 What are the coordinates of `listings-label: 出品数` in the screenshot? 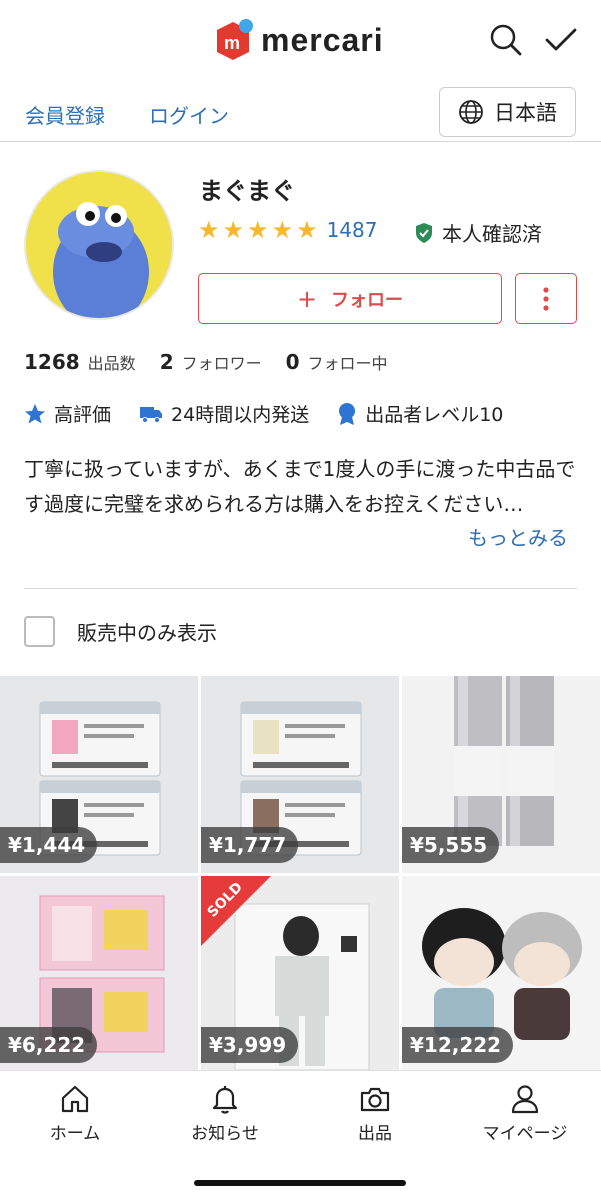 It's located at (111, 363).